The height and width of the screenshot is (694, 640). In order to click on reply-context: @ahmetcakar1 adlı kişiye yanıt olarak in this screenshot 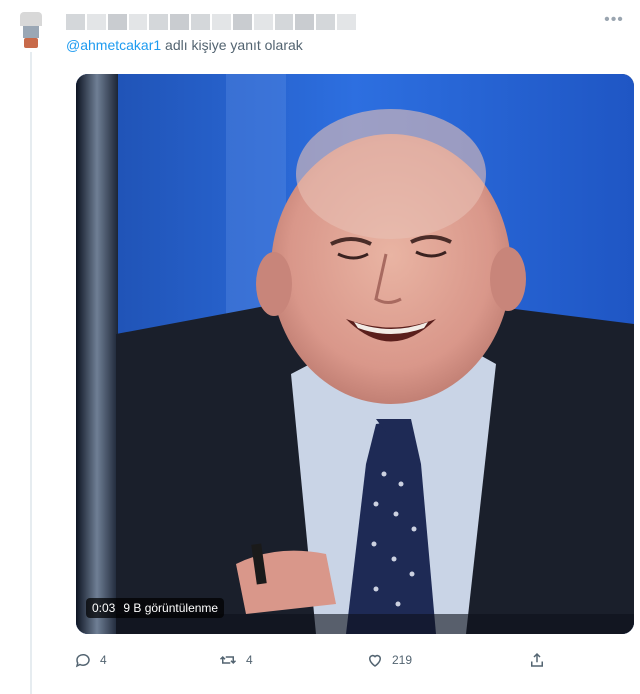, I will do `click(184, 45)`.